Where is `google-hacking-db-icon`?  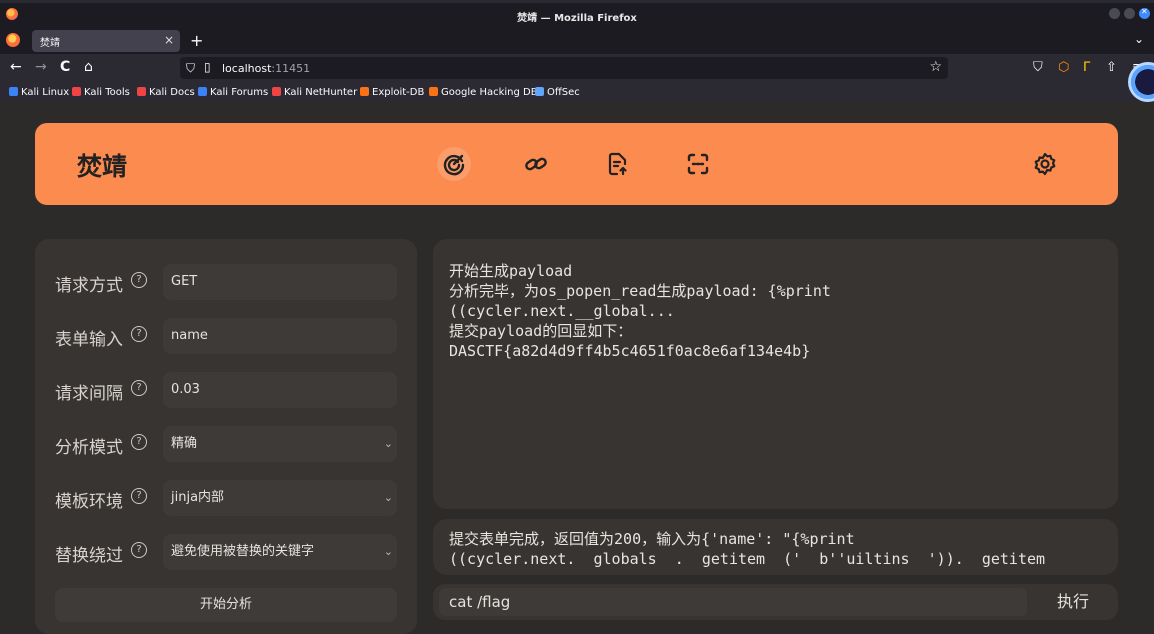 google-hacking-db-icon is located at coordinates (433, 91).